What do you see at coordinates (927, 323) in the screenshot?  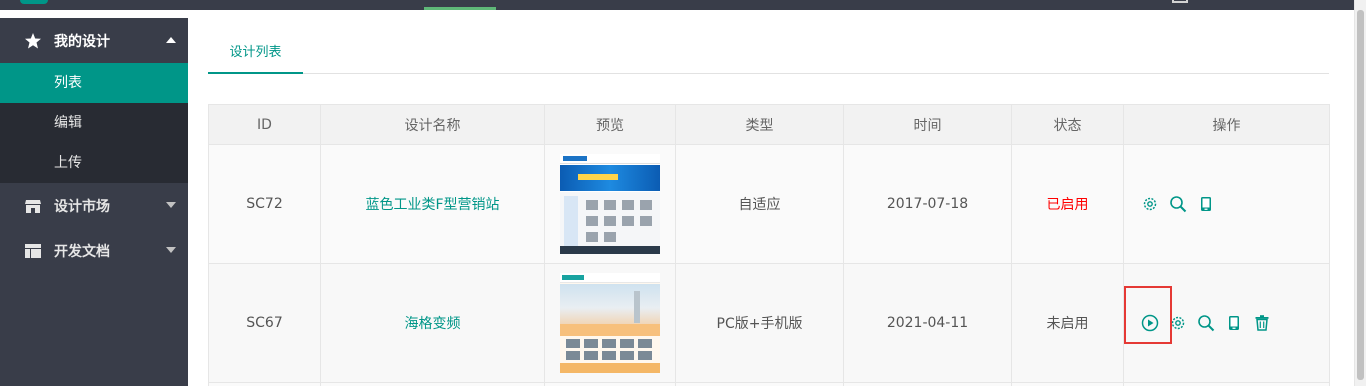 I see `cell-date: 2021-04-11` at bounding box center [927, 323].